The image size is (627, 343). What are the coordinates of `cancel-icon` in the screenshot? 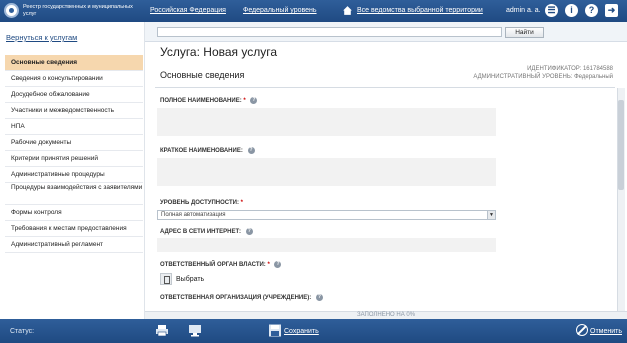 It's located at (582, 330).